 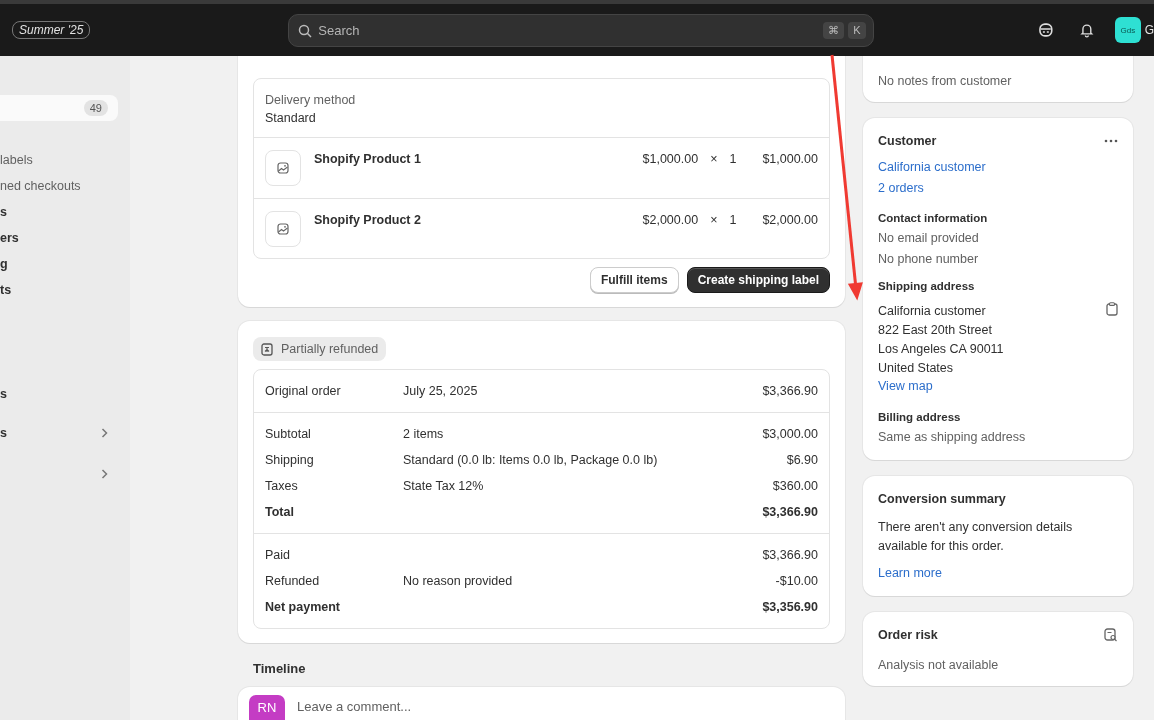 I want to click on unit-price: $2,000.00, so click(x=670, y=219).